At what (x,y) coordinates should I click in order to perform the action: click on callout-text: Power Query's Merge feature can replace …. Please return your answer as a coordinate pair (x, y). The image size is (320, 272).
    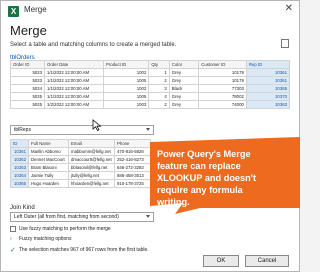
    Looking at the image, I should click on (227, 178).